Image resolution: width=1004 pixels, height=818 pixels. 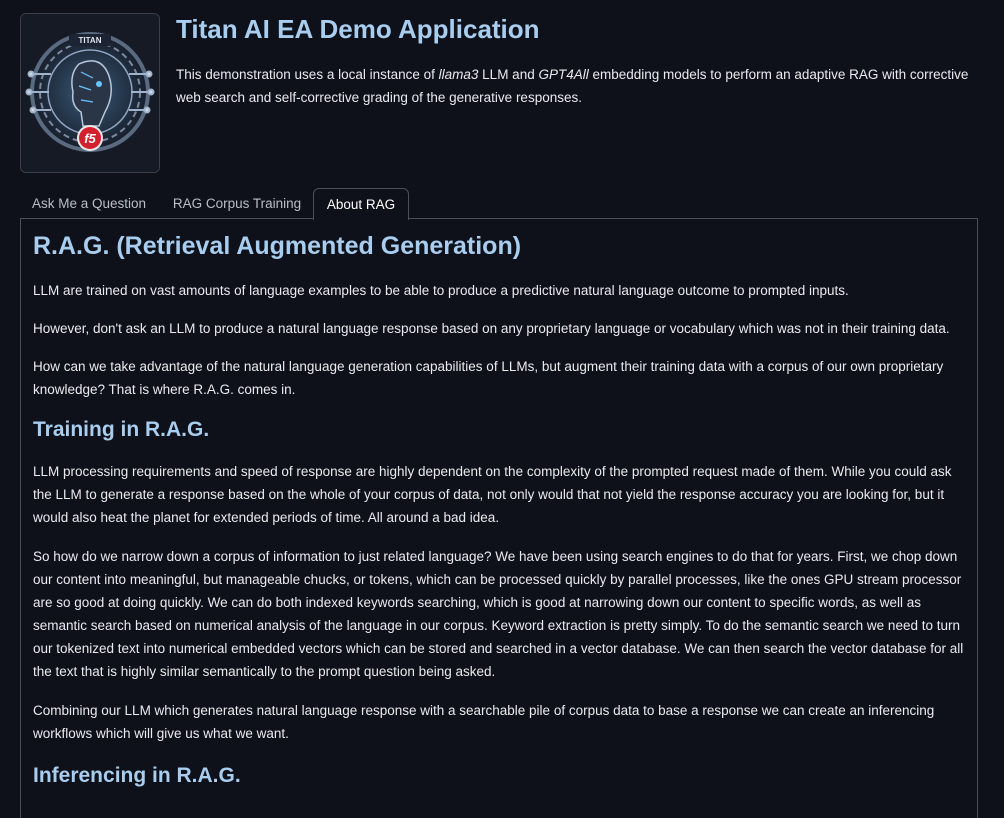 What do you see at coordinates (90, 93) in the screenshot?
I see `app-logo: TITAN f5` at bounding box center [90, 93].